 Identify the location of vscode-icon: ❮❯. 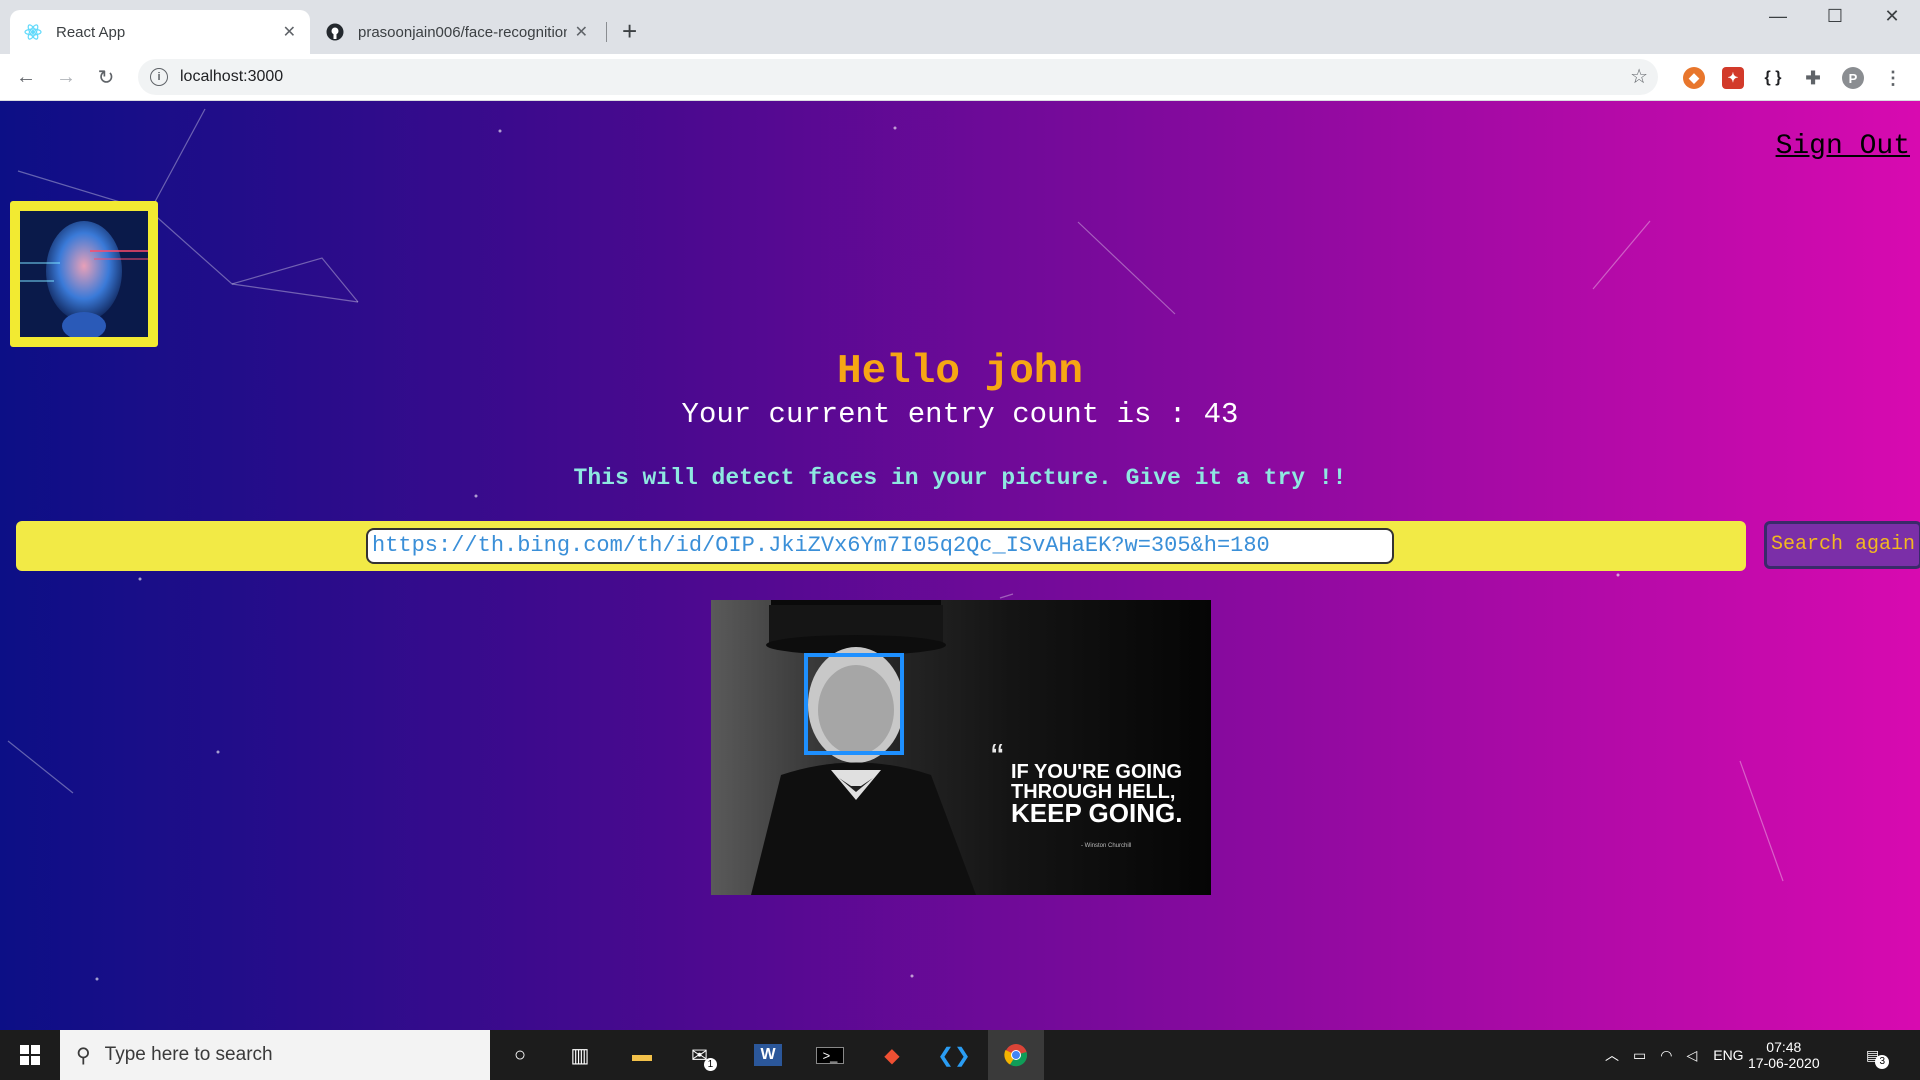
(954, 1055).